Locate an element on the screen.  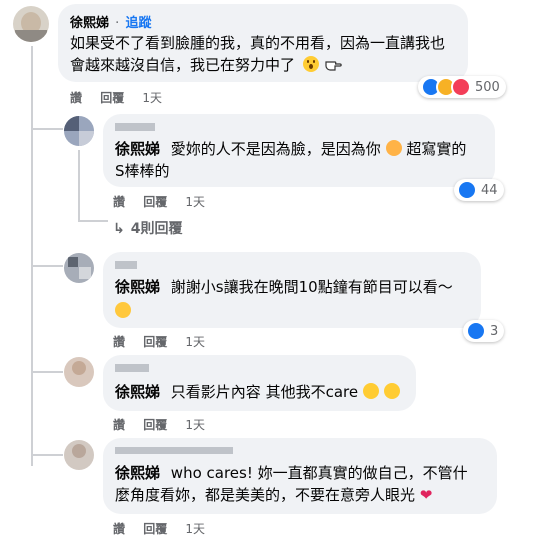
red-heart-icon: ❤ is located at coordinates (426, 495).